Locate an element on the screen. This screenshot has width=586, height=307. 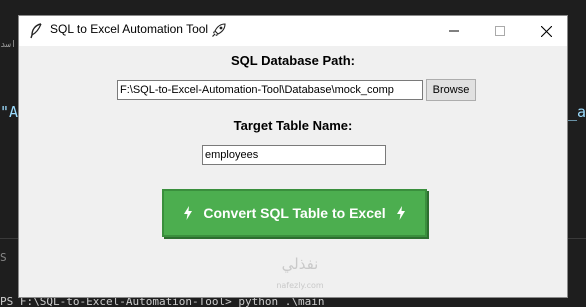
close-icon is located at coordinates (546, 31).